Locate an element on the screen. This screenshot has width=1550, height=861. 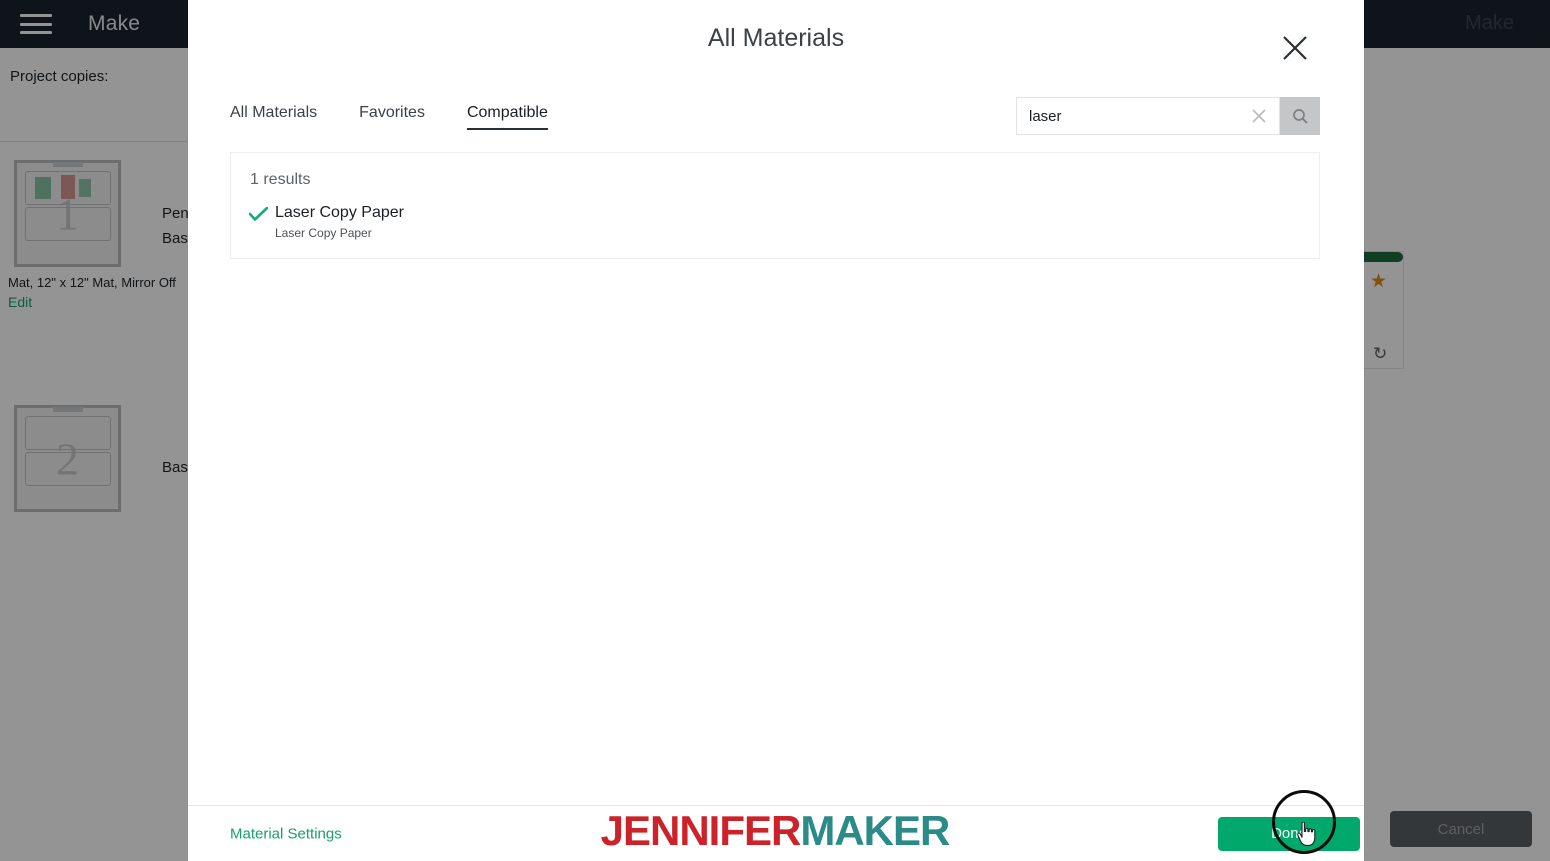
dialog-footer: Material Settings Done is located at coordinates (776, 833).